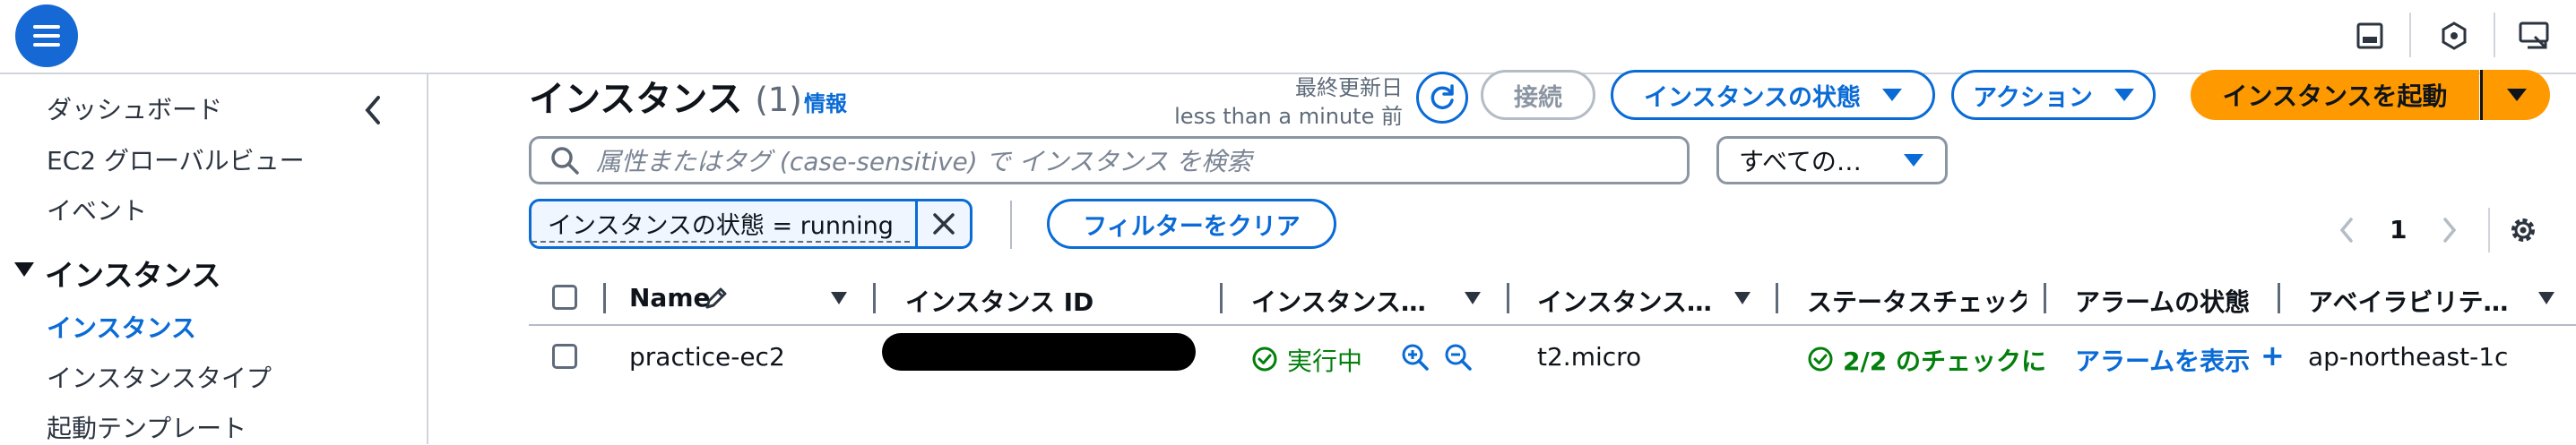 This screenshot has width=2576, height=445. What do you see at coordinates (176, 159) in the screenshot?
I see `sidebar-item-global-view: EC2 グローバルビュー` at bounding box center [176, 159].